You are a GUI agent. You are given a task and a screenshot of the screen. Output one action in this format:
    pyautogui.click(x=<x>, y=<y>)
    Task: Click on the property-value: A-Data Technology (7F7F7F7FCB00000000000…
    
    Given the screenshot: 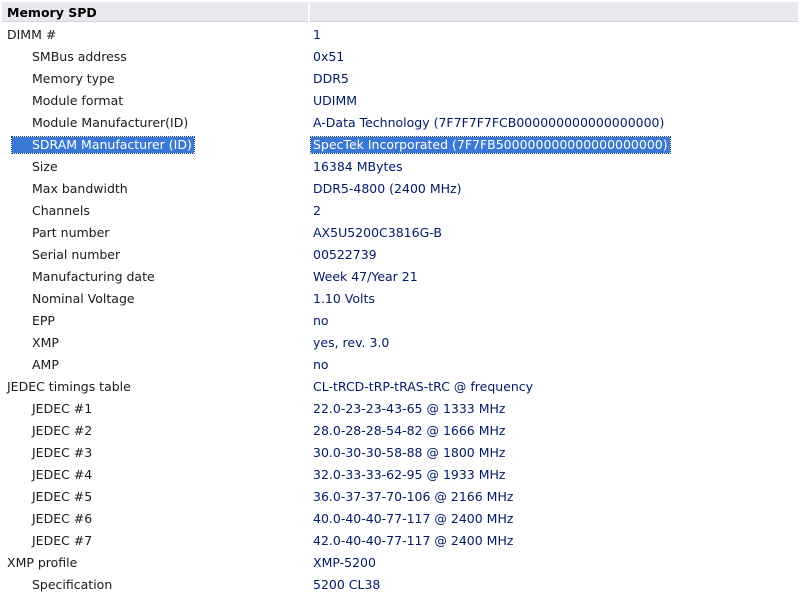 What is the action you would take?
    pyautogui.click(x=489, y=122)
    